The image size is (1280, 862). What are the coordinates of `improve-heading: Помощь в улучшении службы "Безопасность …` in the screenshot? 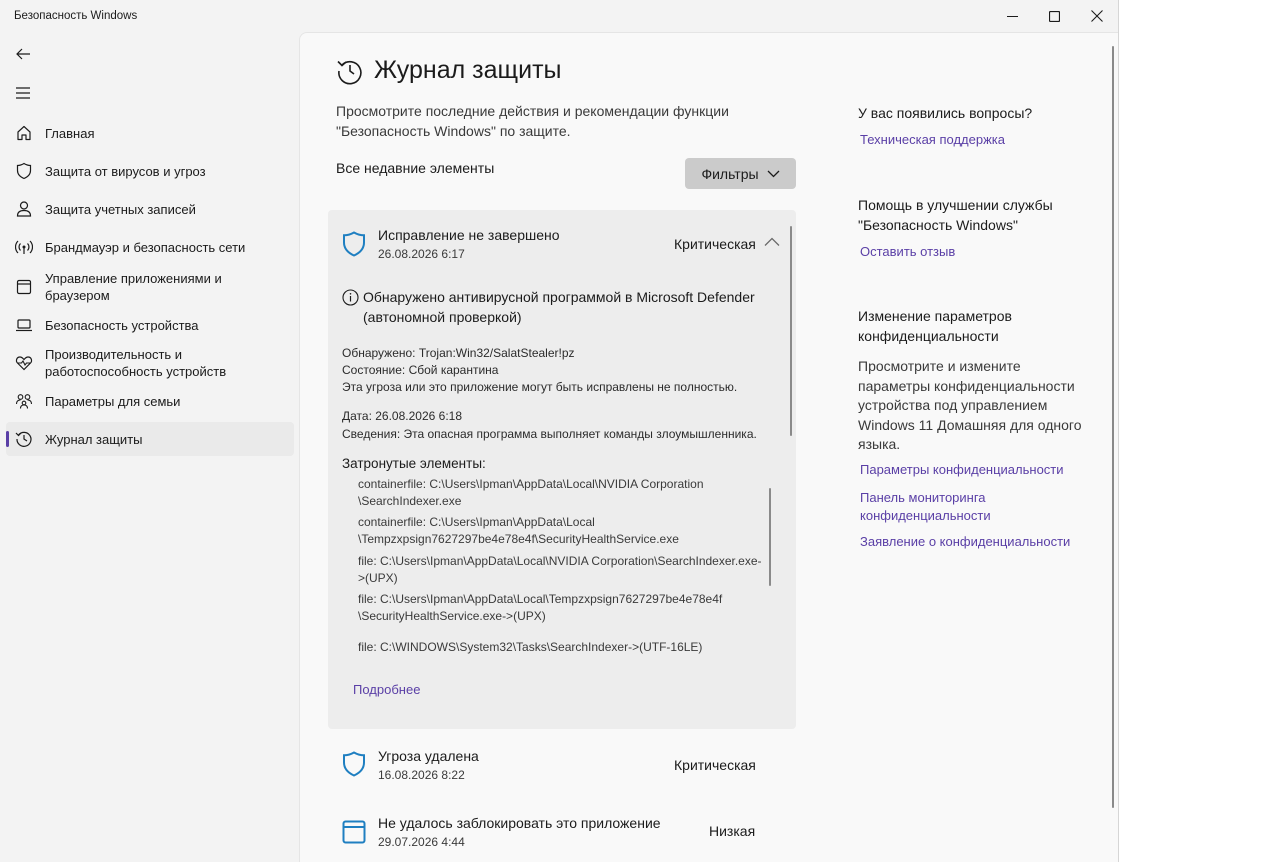 It's located at (955, 215).